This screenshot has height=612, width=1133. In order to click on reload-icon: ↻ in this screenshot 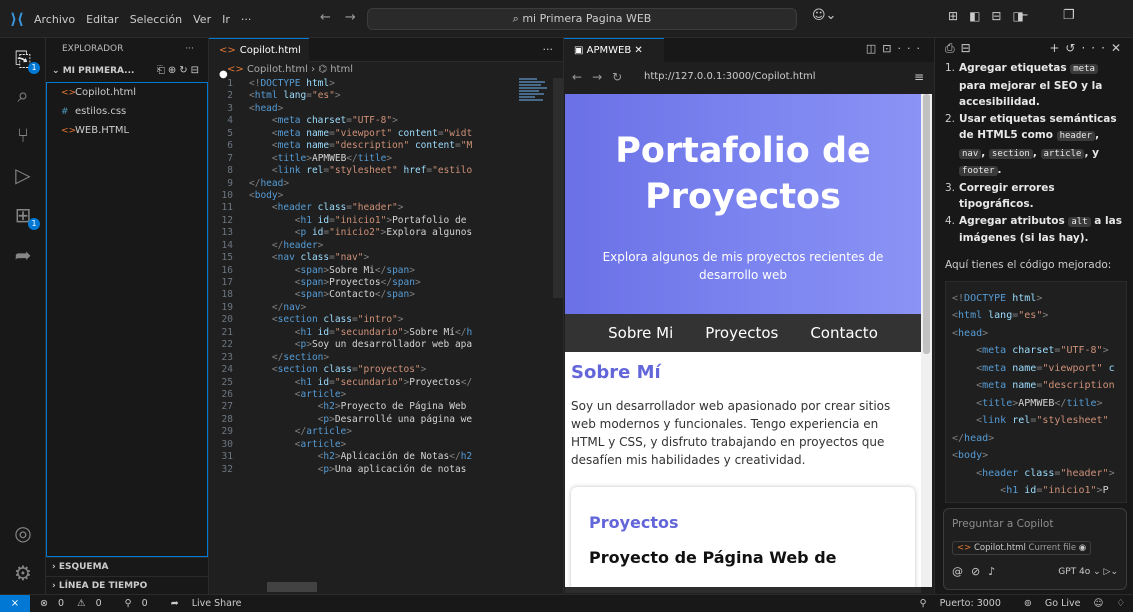, I will do `click(622, 77)`.